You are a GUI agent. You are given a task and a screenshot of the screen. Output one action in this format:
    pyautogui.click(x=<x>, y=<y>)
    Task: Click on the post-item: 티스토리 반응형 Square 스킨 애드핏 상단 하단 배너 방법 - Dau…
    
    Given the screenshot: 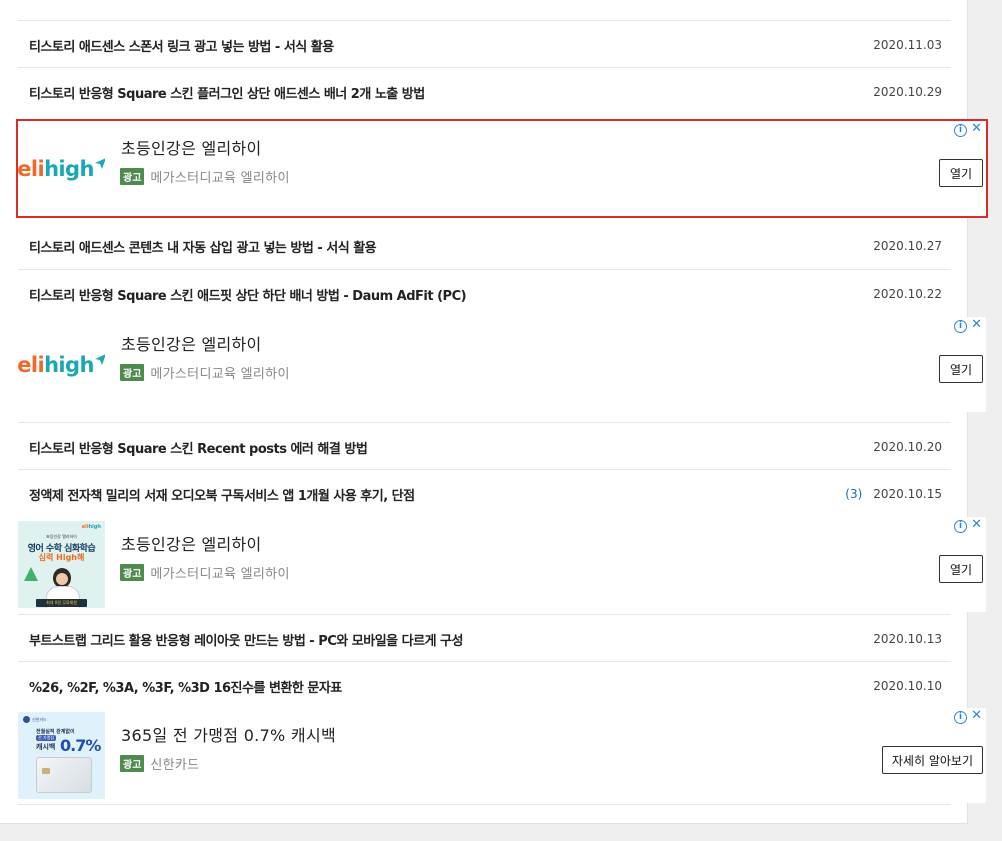 What is the action you would take?
    pyautogui.click(x=480, y=294)
    